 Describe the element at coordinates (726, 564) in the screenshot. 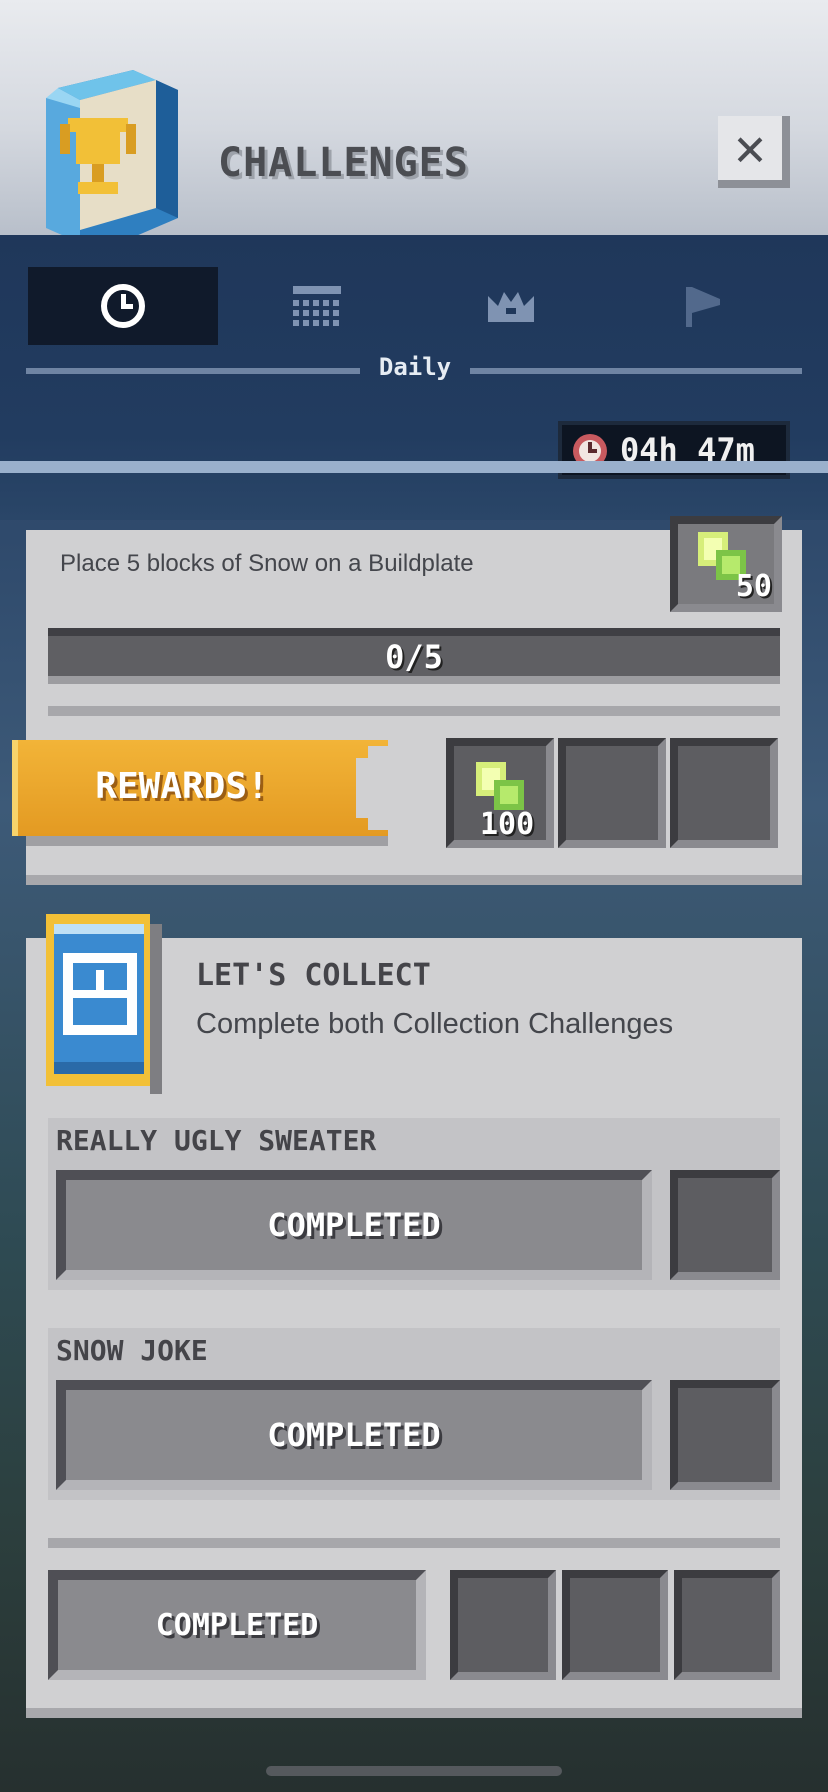

I see `challenge-reward-slot: 50` at that location.